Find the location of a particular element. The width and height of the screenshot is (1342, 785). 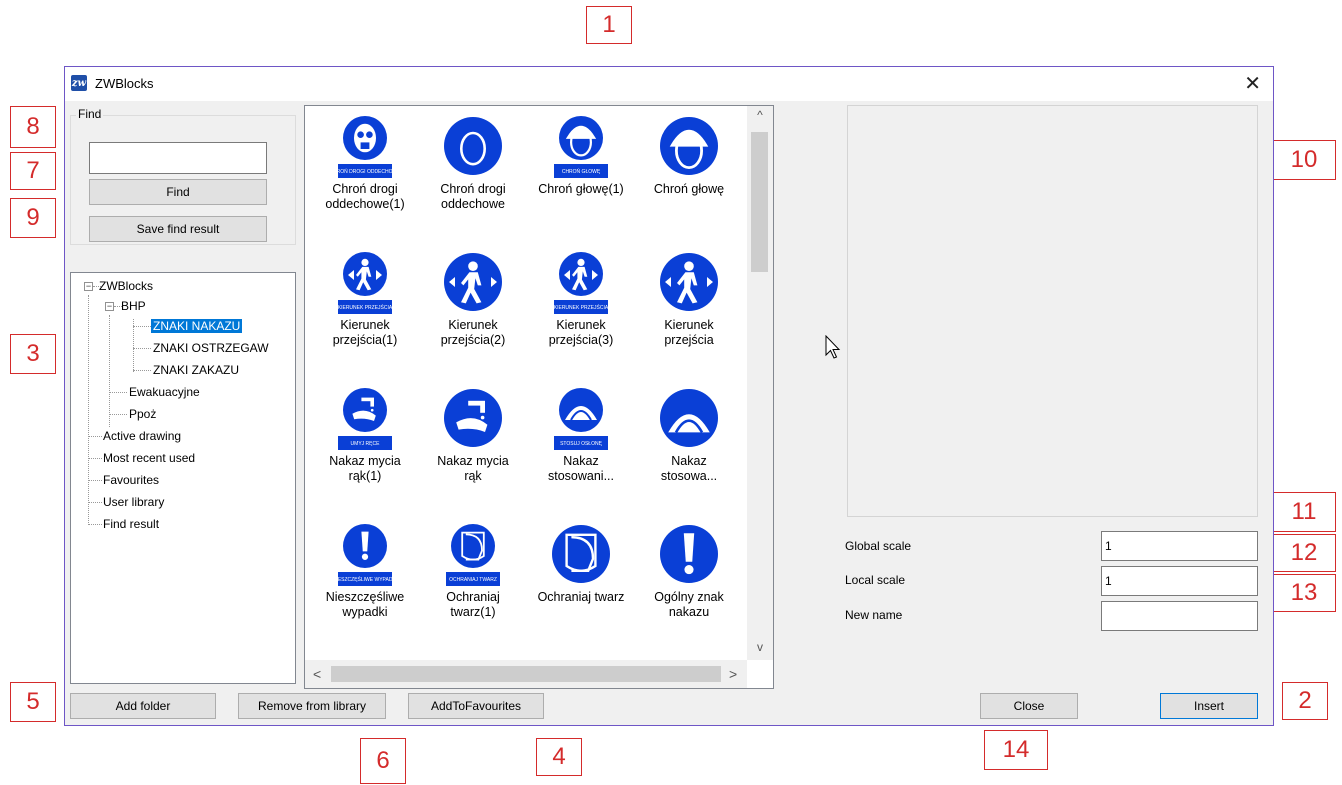

exclamation-sign-icon: NIESZCZĘŚLIWE WYPADKI is located at coordinates (365, 555).